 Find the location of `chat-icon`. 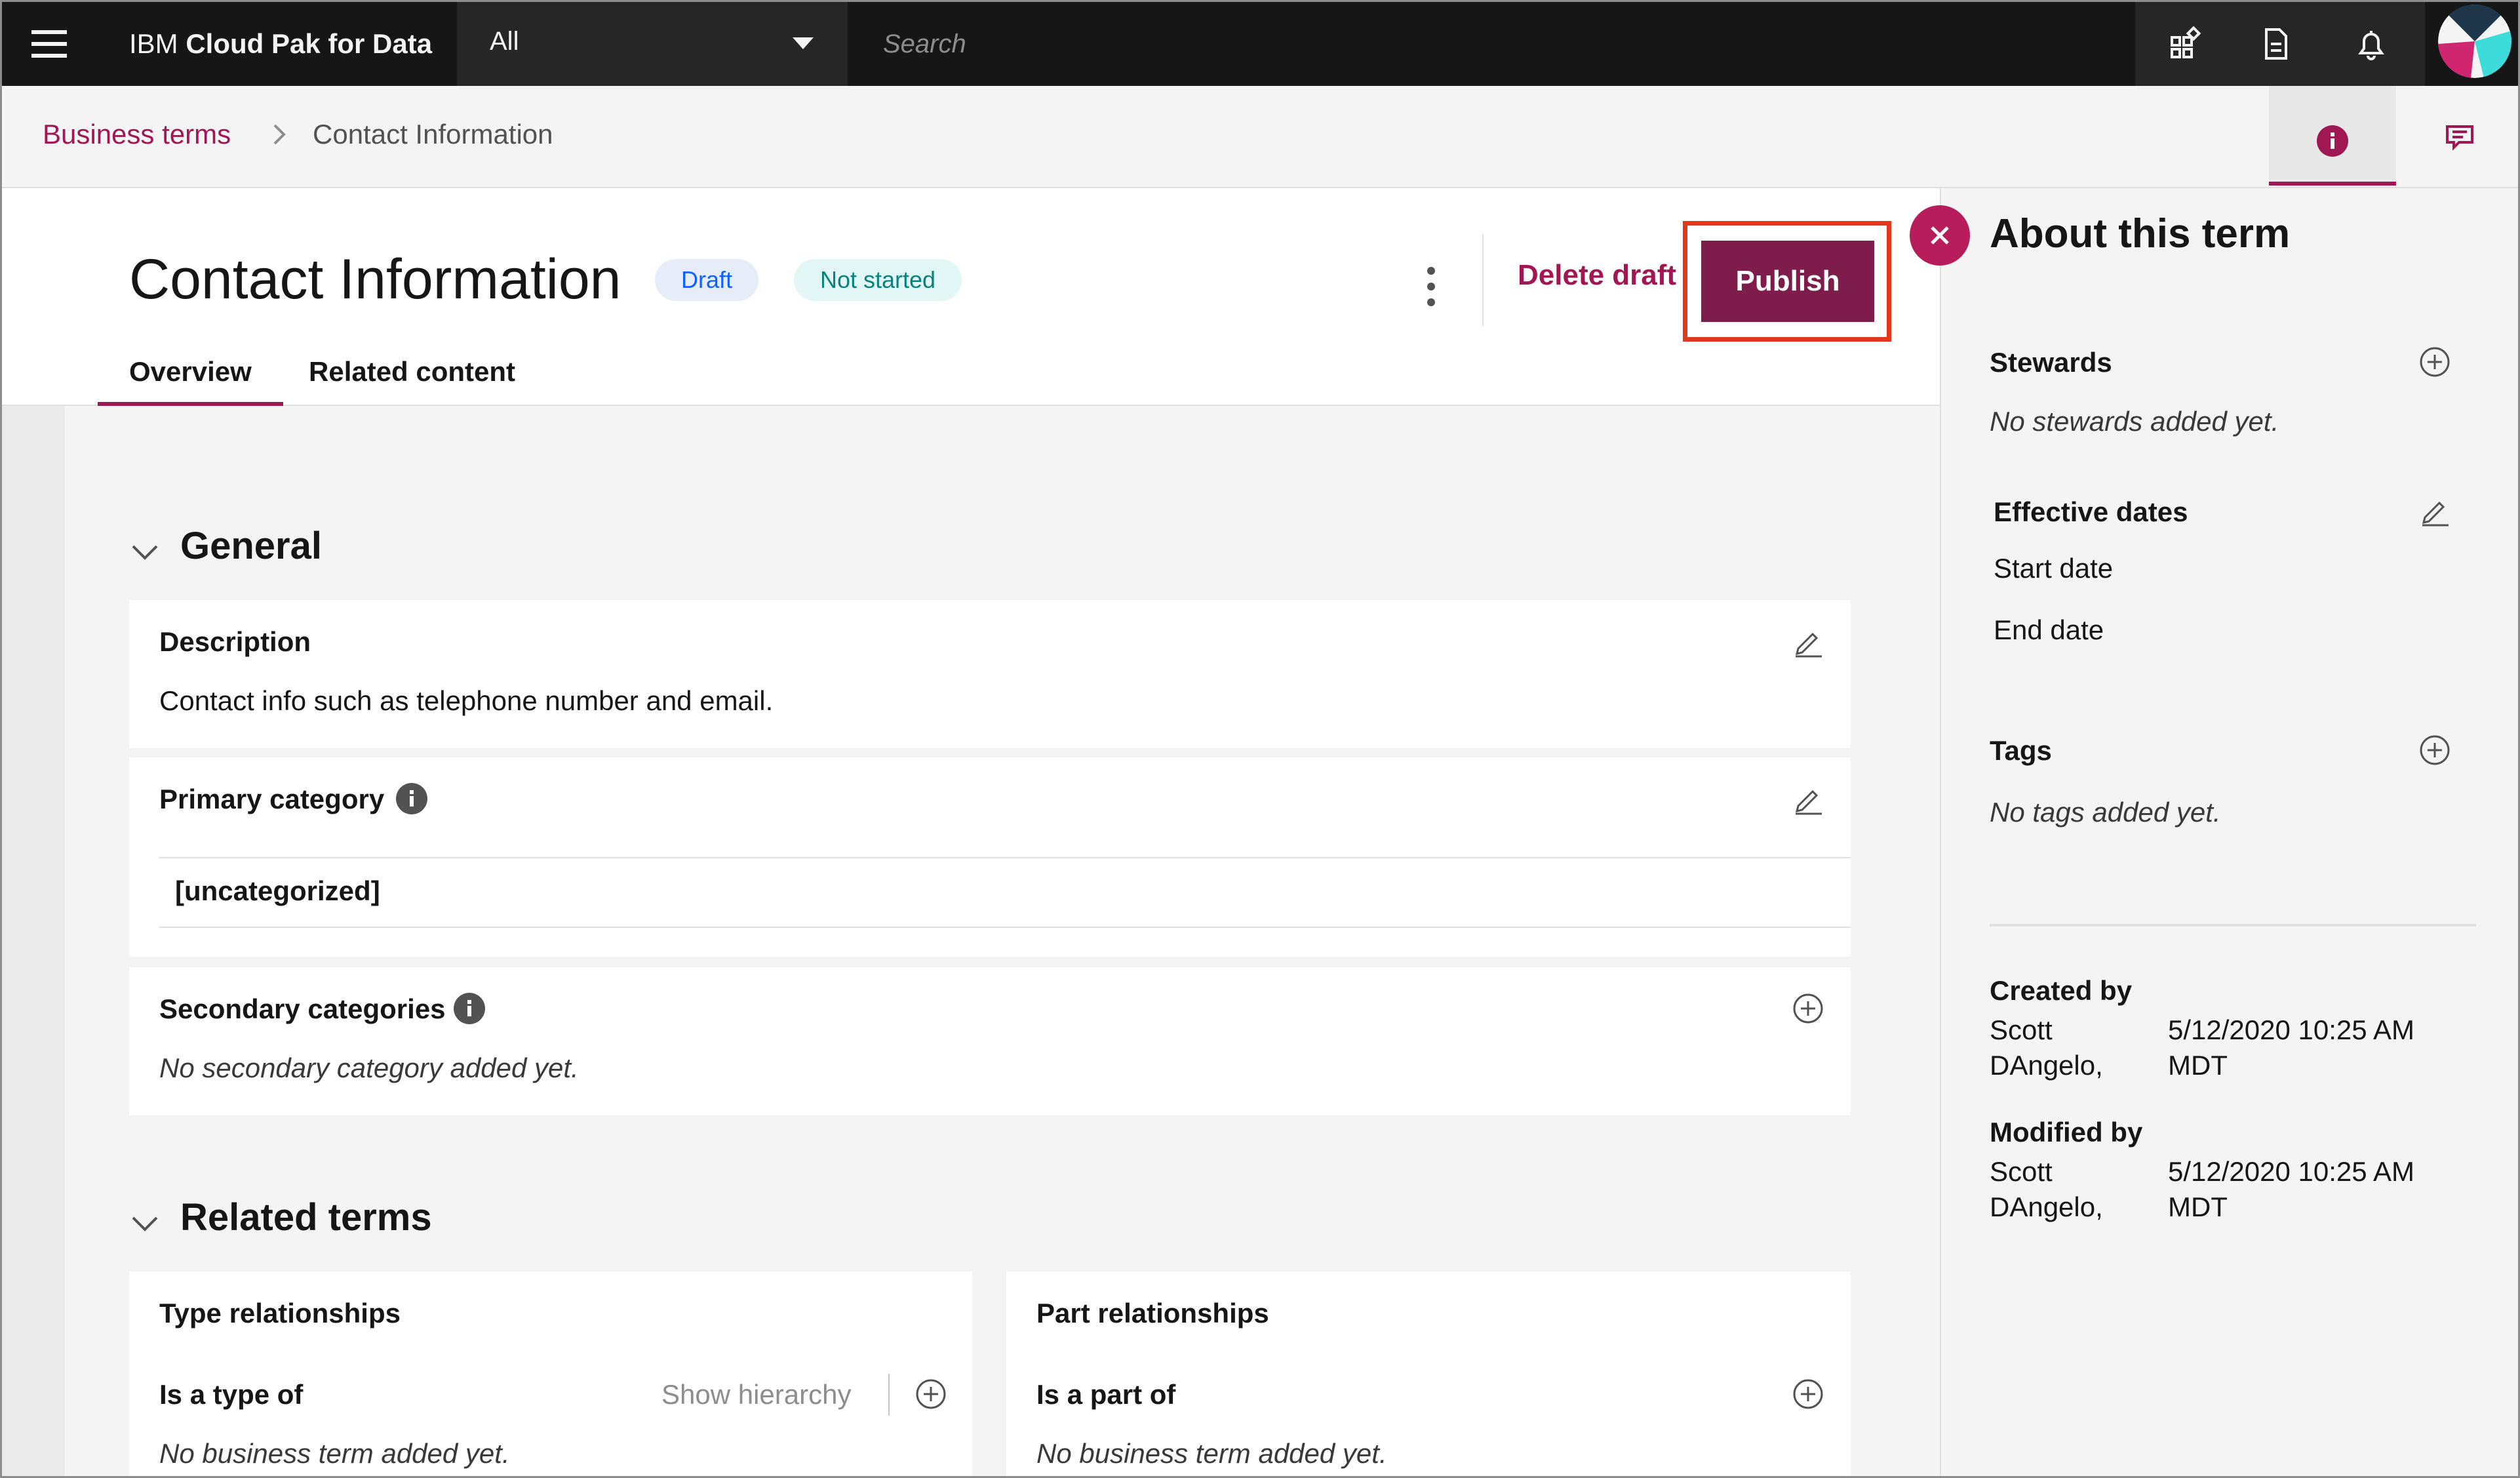

chat-icon is located at coordinates (2459, 138).